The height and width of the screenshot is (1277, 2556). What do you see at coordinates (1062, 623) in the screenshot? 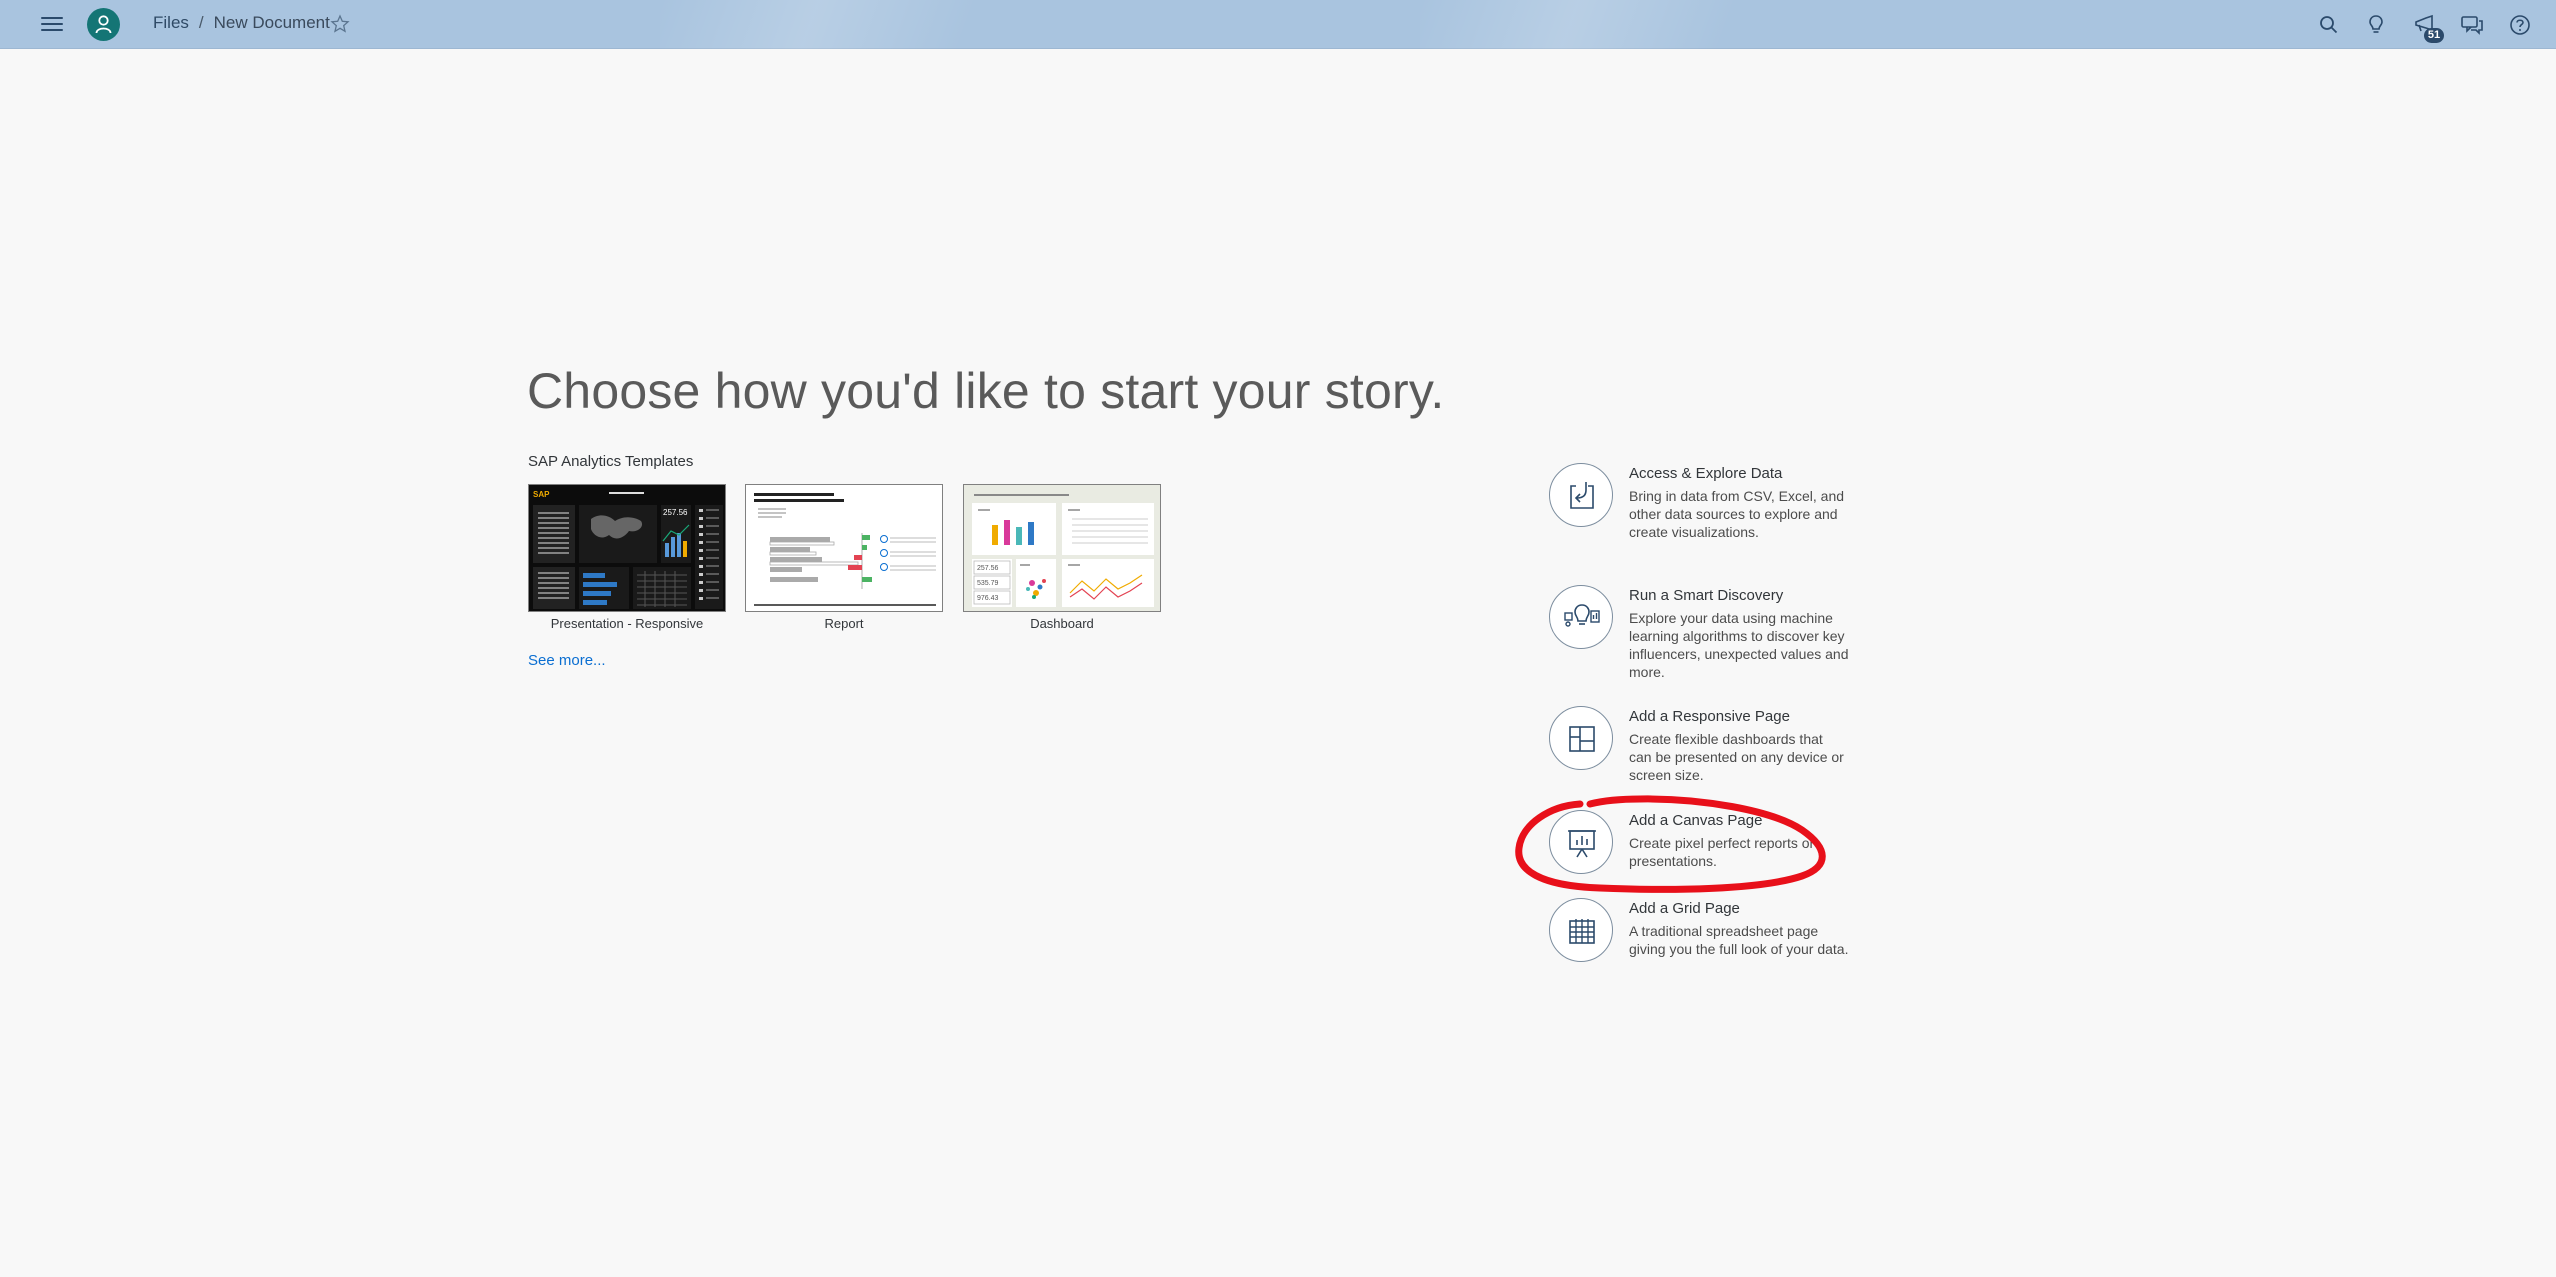
I see `template-label: Dashboard` at bounding box center [1062, 623].